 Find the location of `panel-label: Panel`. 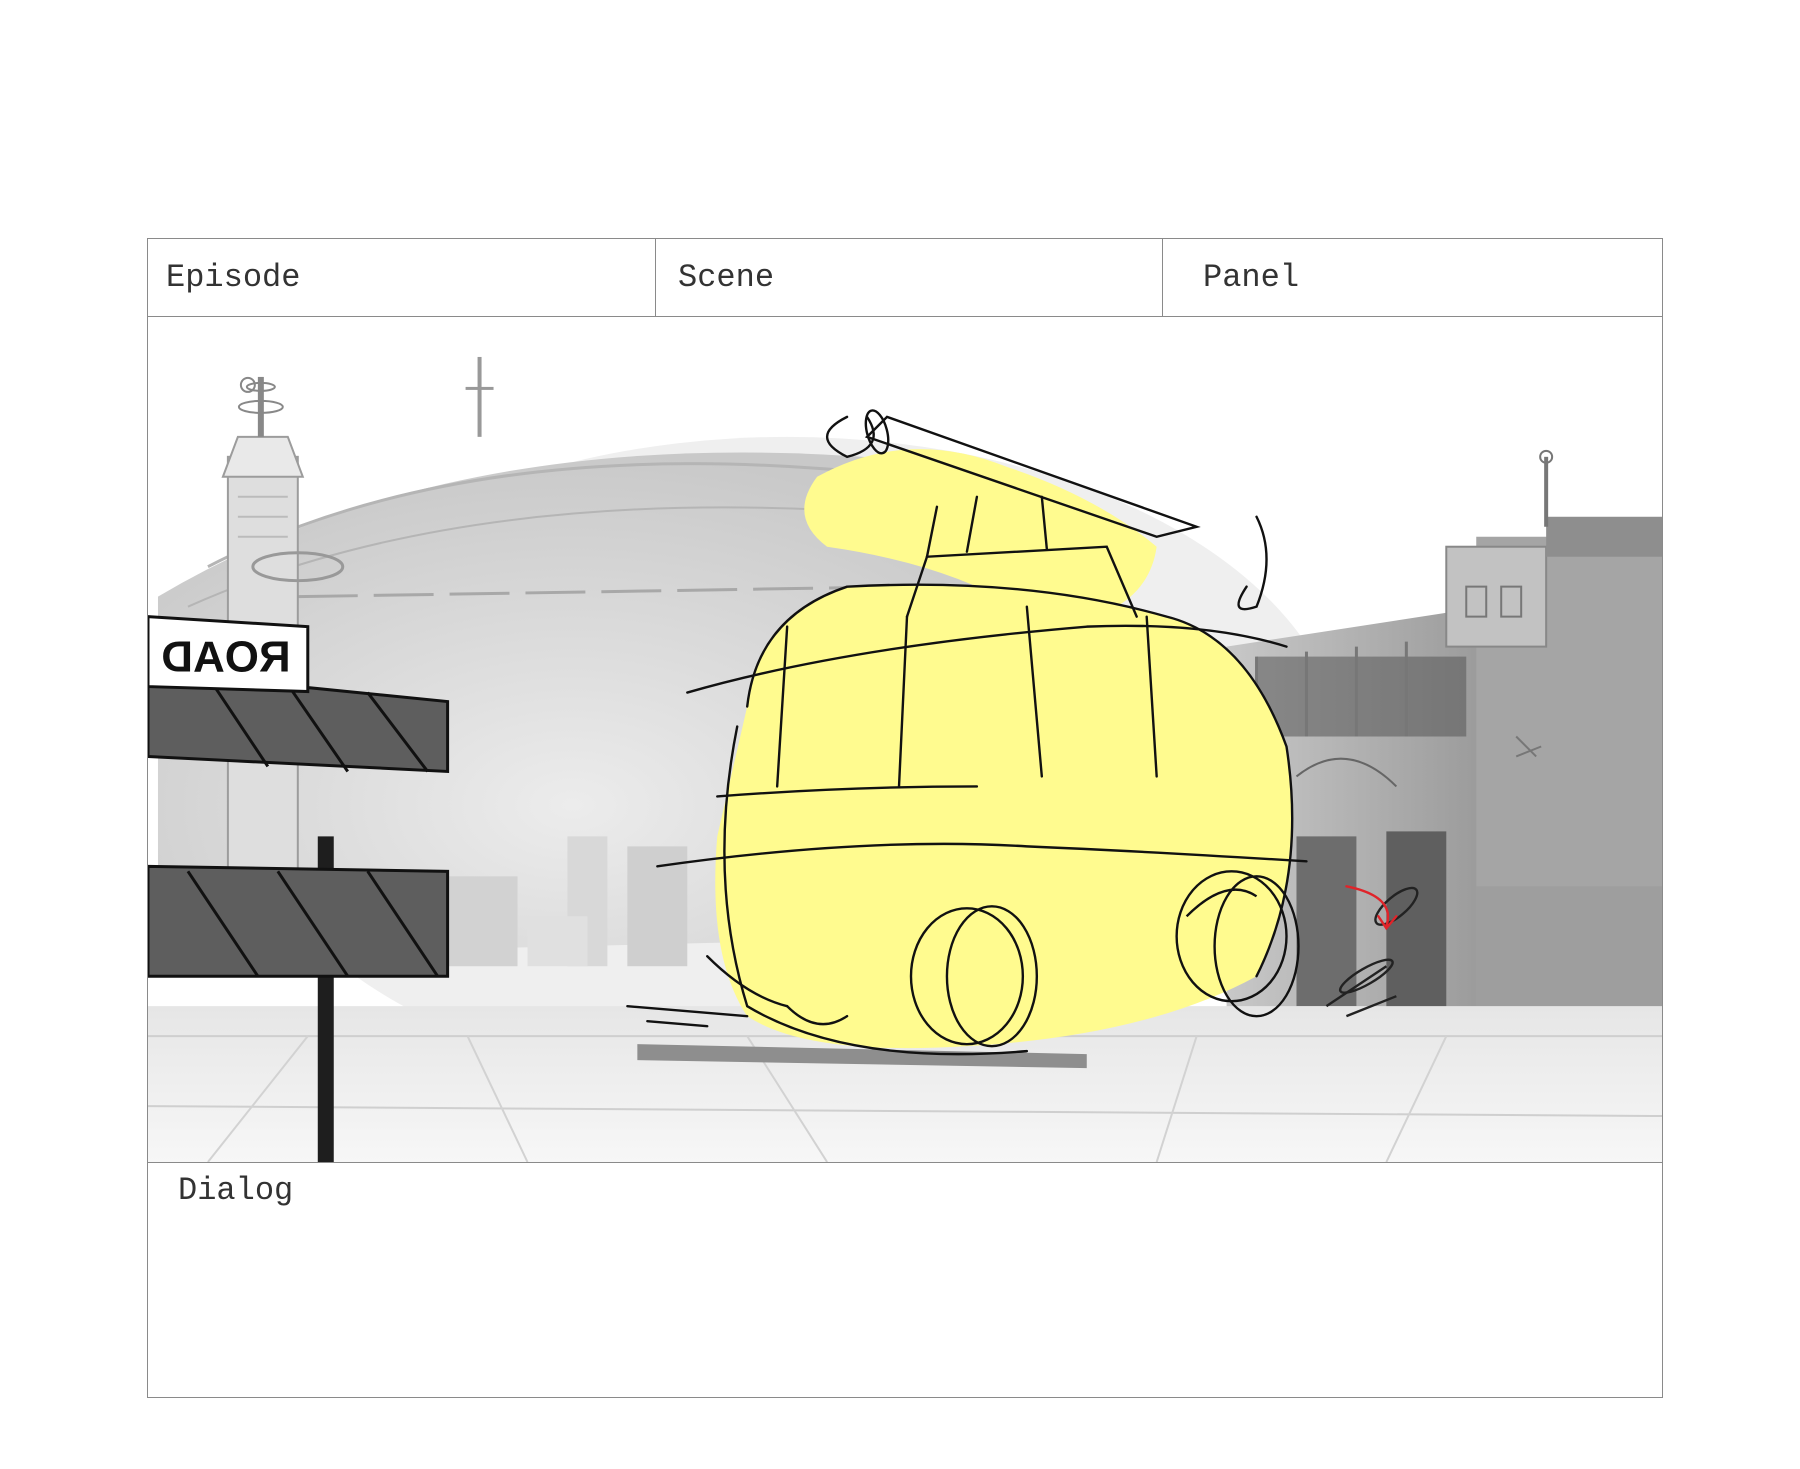

panel-label: Panel is located at coordinates (1251, 277).